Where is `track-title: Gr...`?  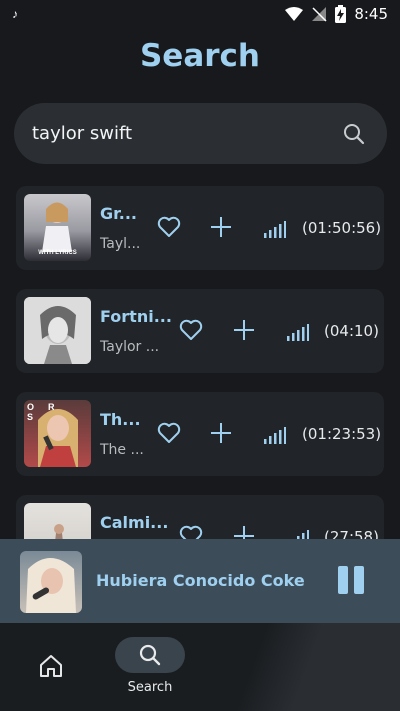 track-title: Gr... is located at coordinates (118, 213).